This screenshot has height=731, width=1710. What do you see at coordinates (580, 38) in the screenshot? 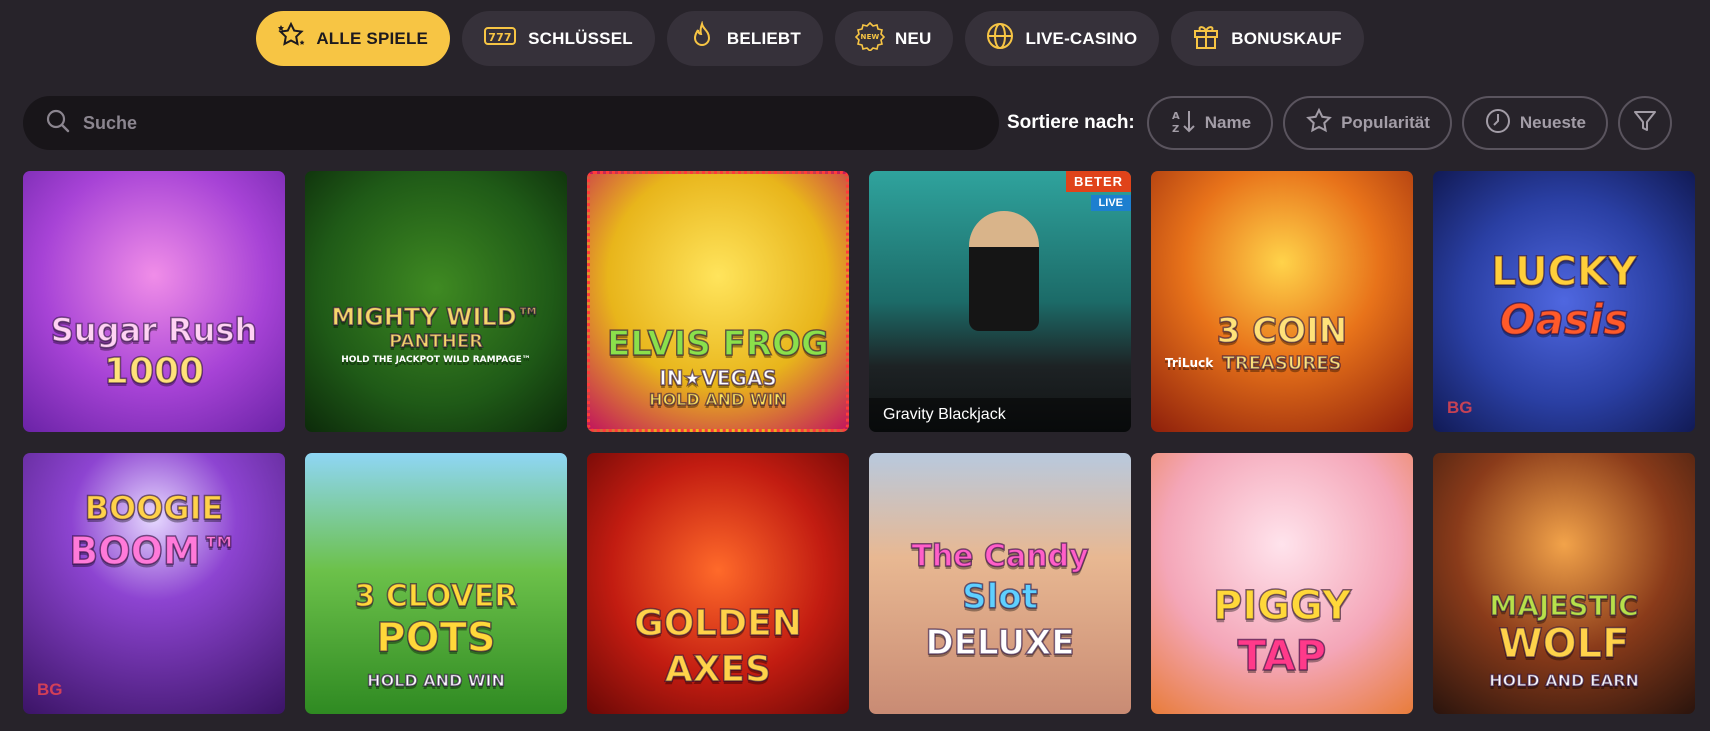
I see `tab-label: SCHLÜSSEL` at bounding box center [580, 38].